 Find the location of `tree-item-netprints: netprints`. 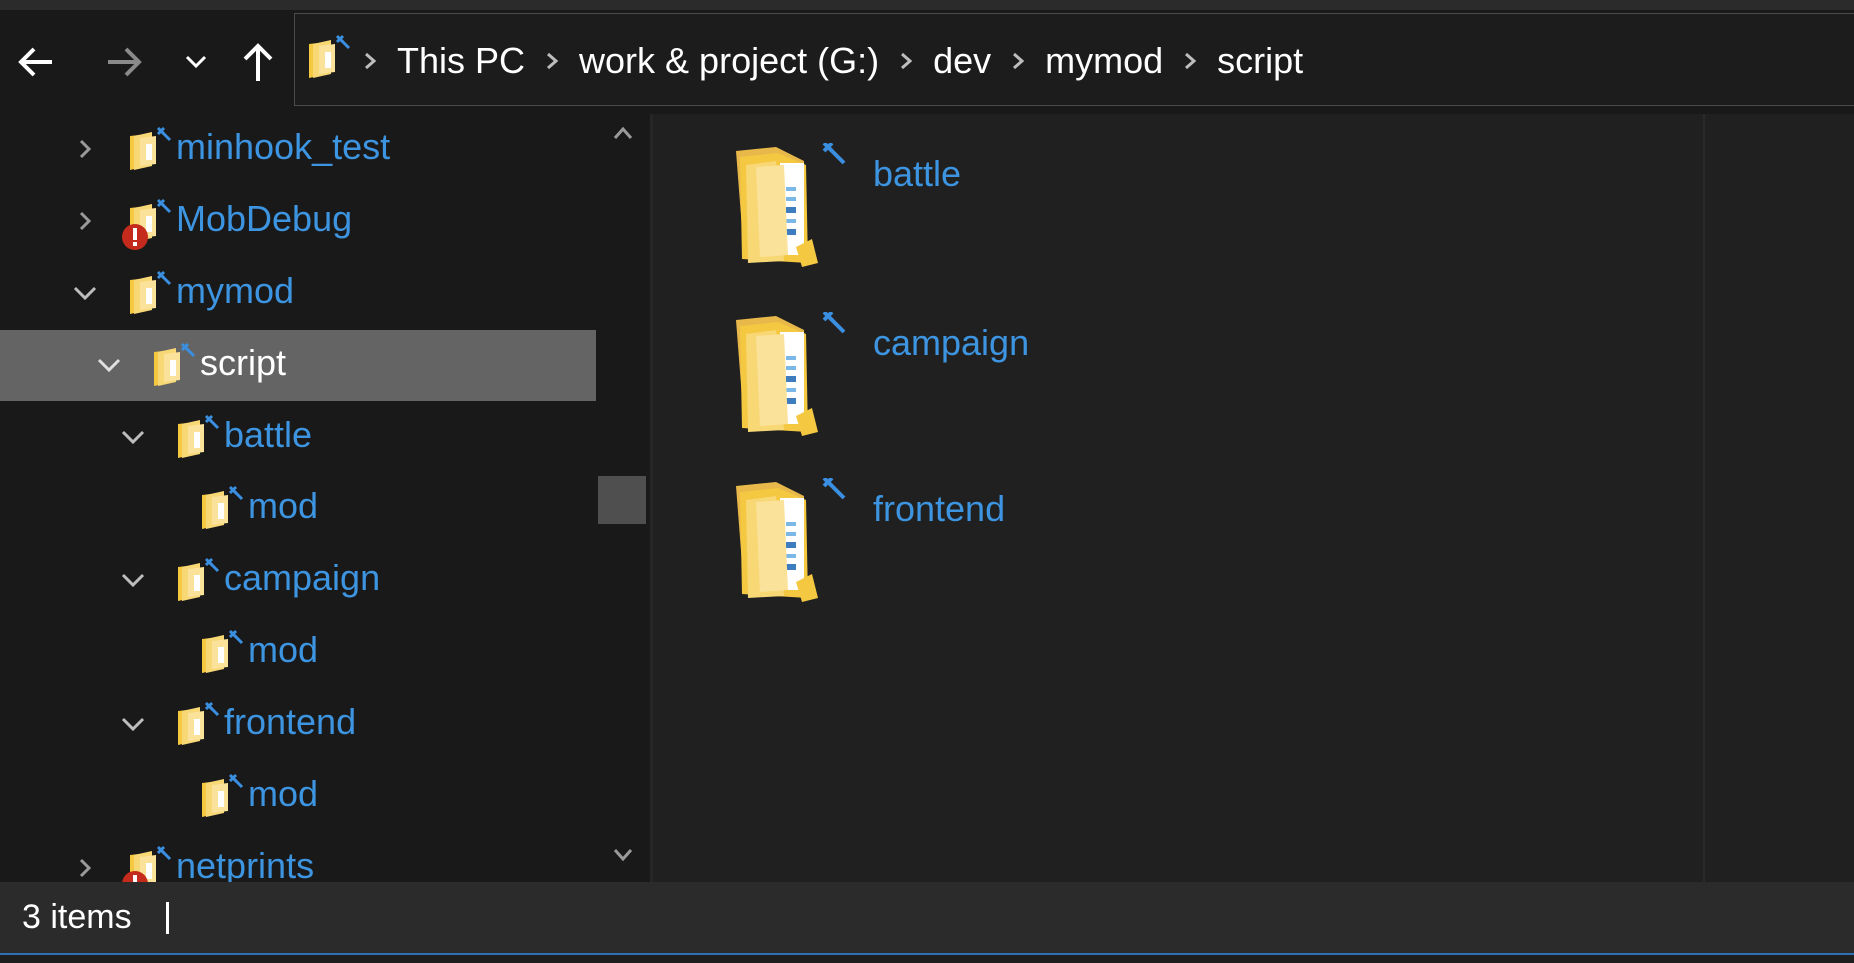

tree-item-netprints: netprints is located at coordinates (298, 857).